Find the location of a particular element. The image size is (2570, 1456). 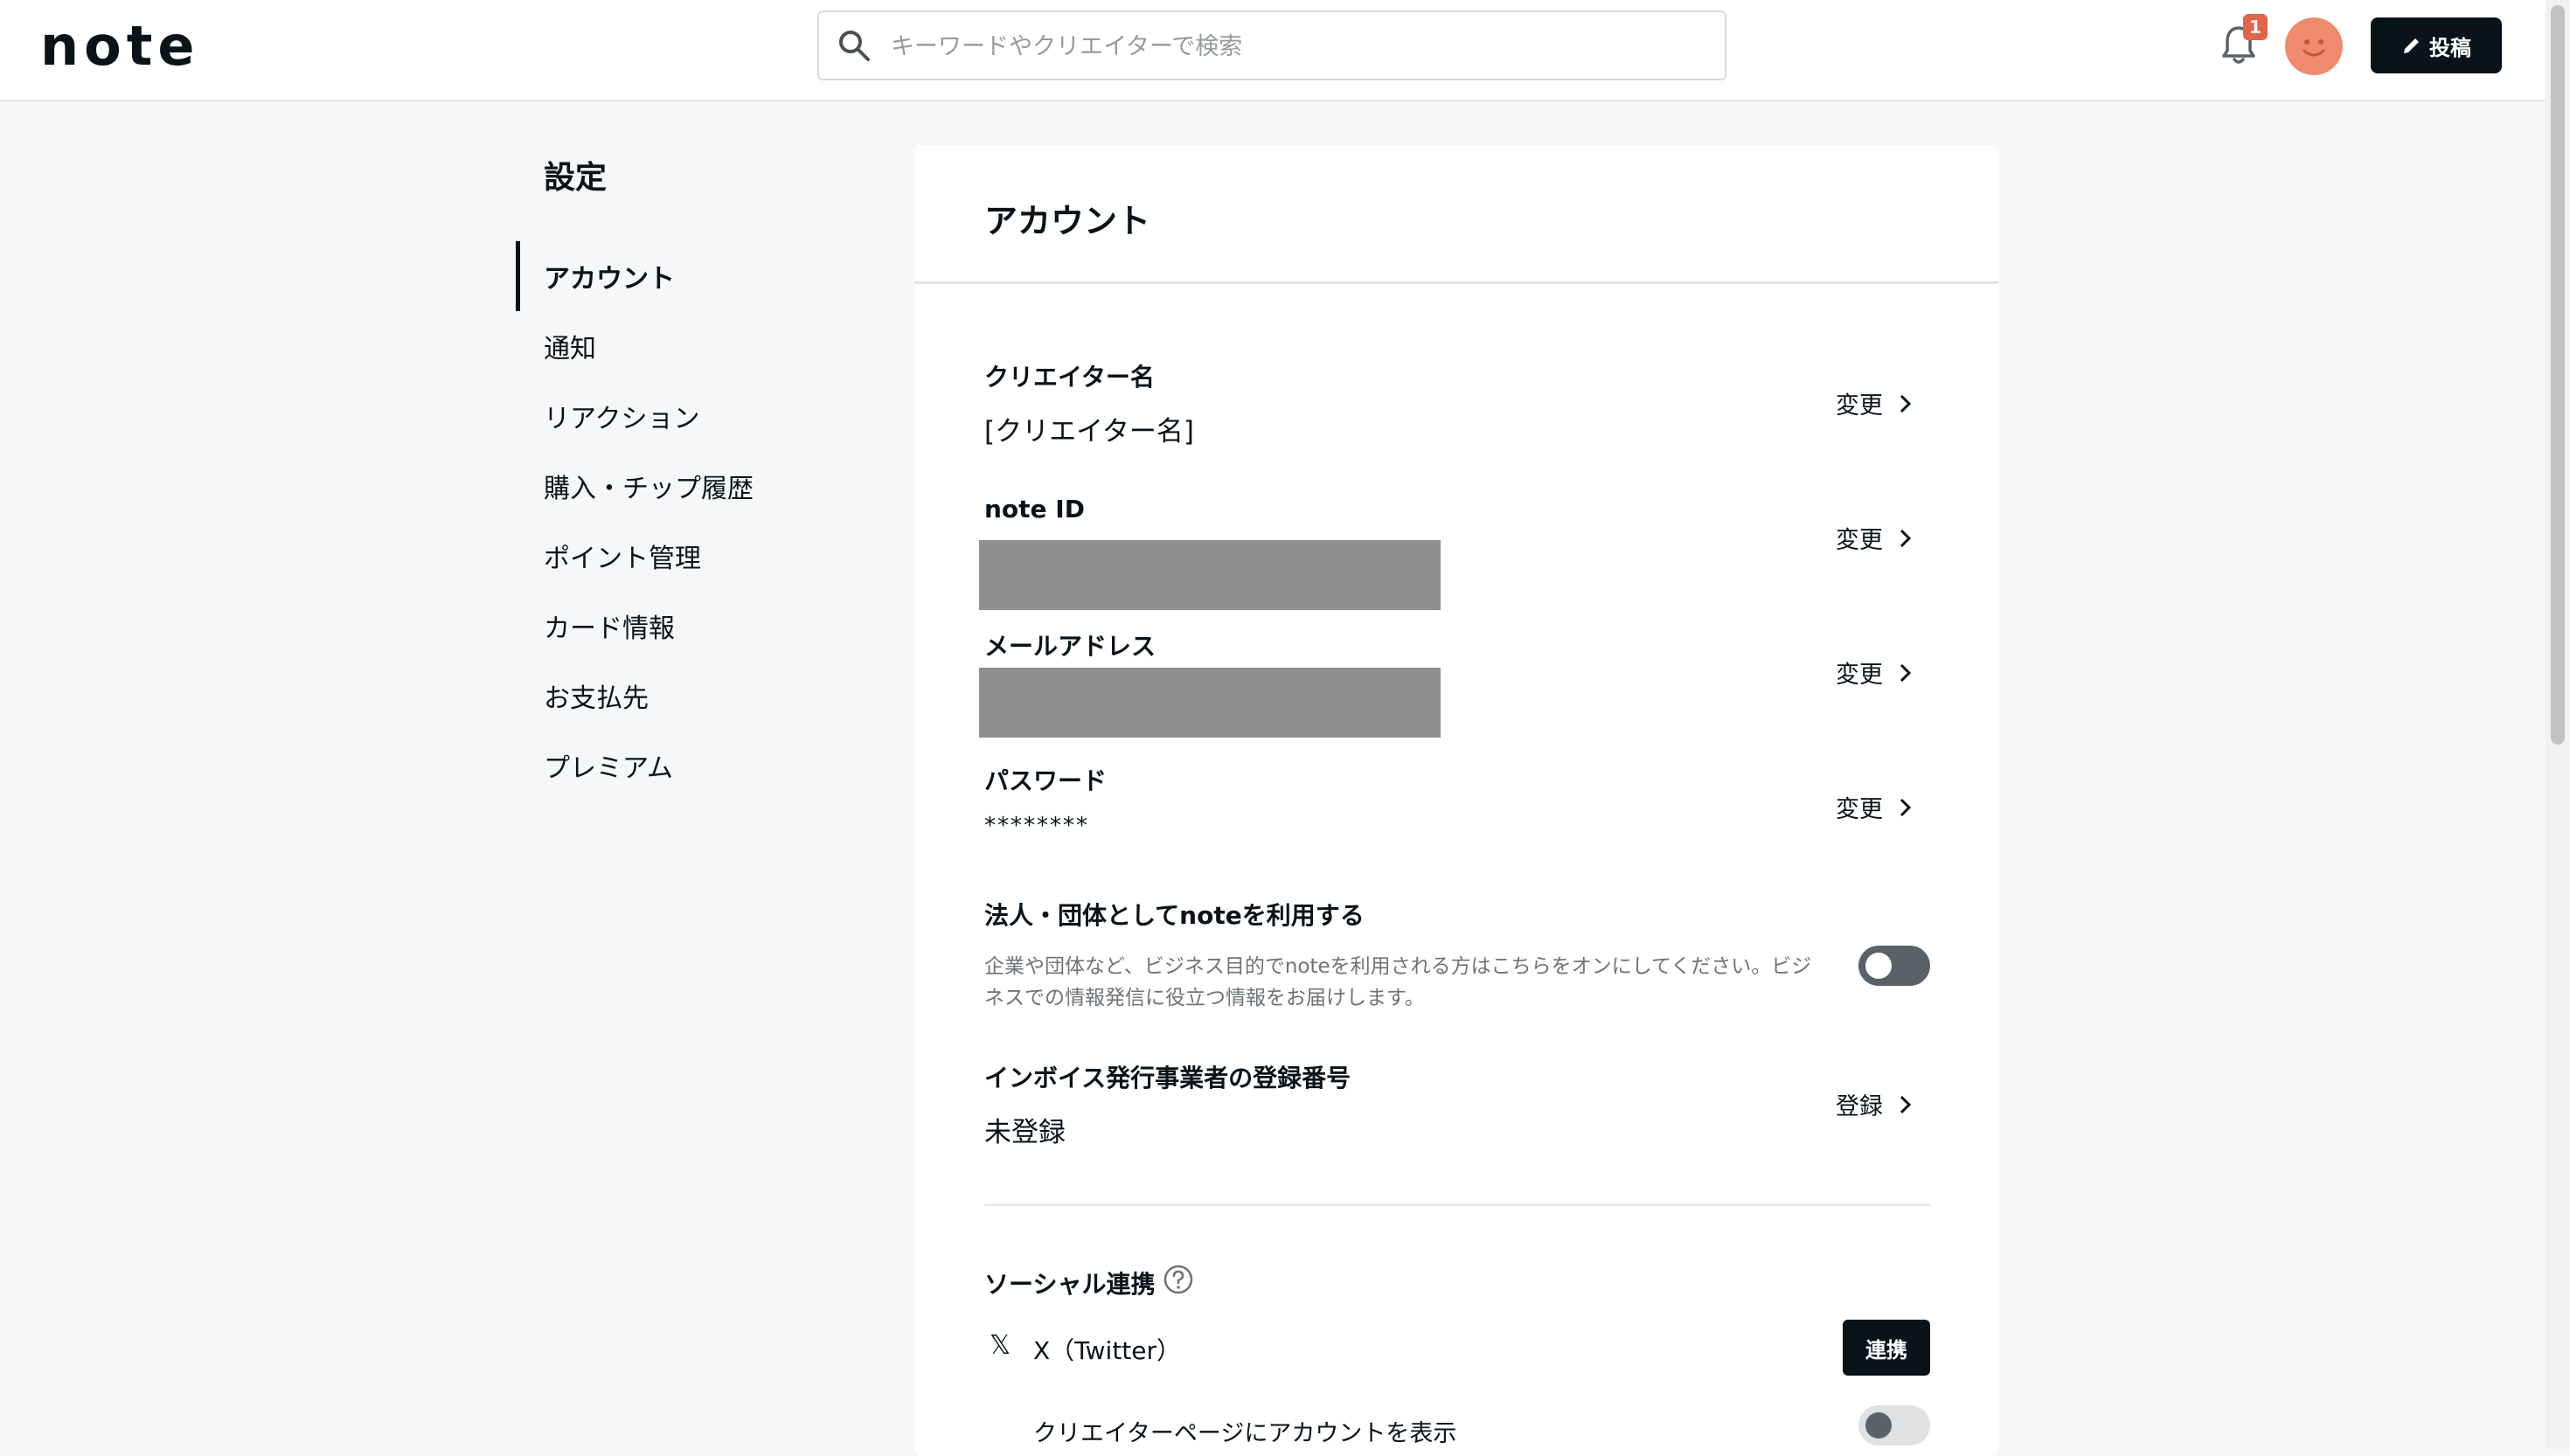

user-avatar is located at coordinates (2314, 46).